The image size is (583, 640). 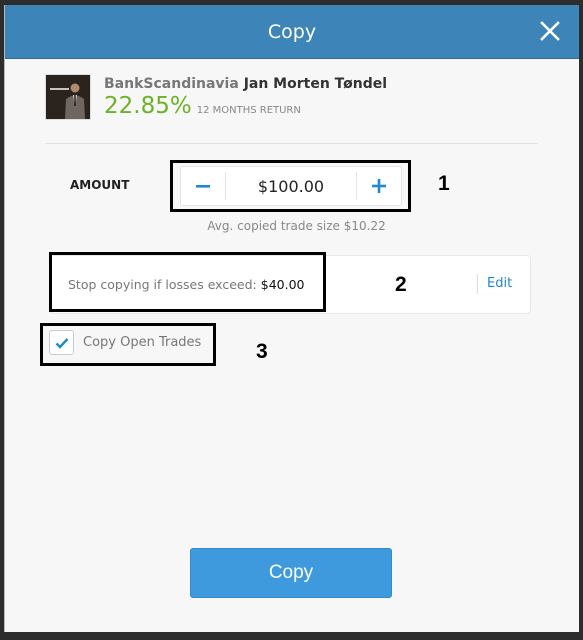 I want to click on annotation-number-3: 3, so click(x=262, y=351).